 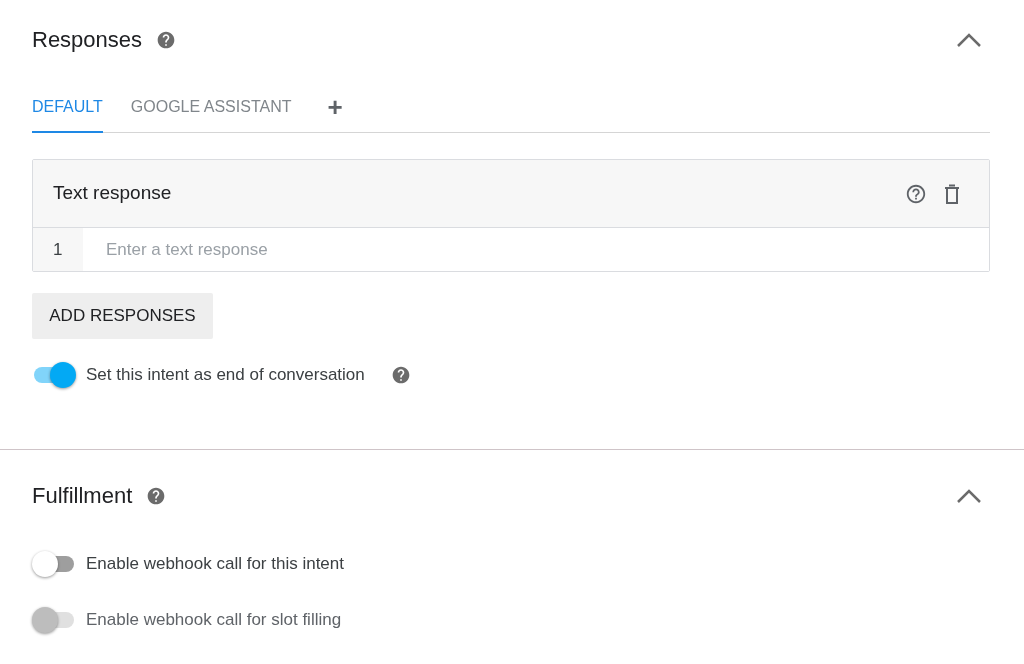 I want to click on card-title: Text response, so click(x=112, y=193).